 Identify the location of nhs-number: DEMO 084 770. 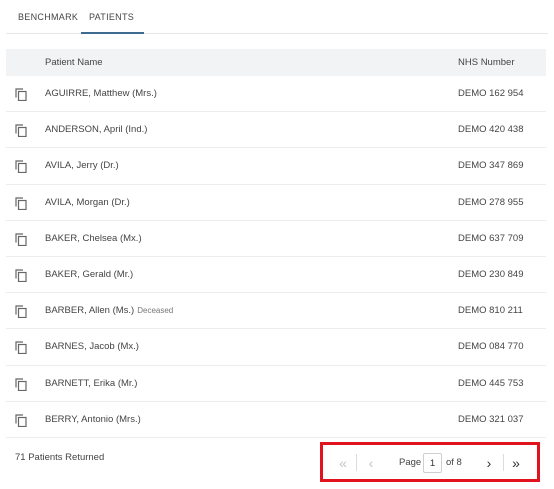
(491, 347).